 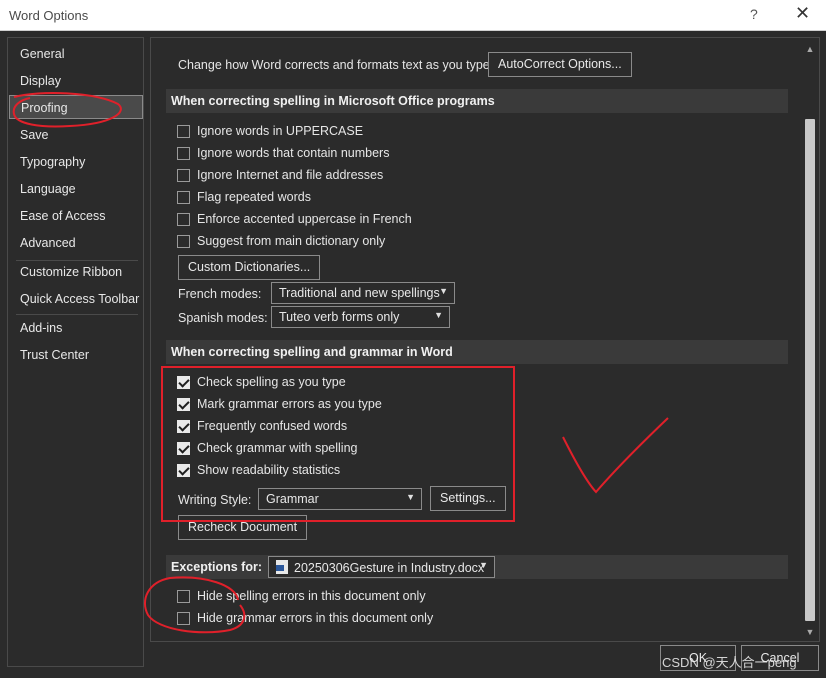 I want to click on option-label: Suggest from main dictionary only, so click(x=291, y=241).